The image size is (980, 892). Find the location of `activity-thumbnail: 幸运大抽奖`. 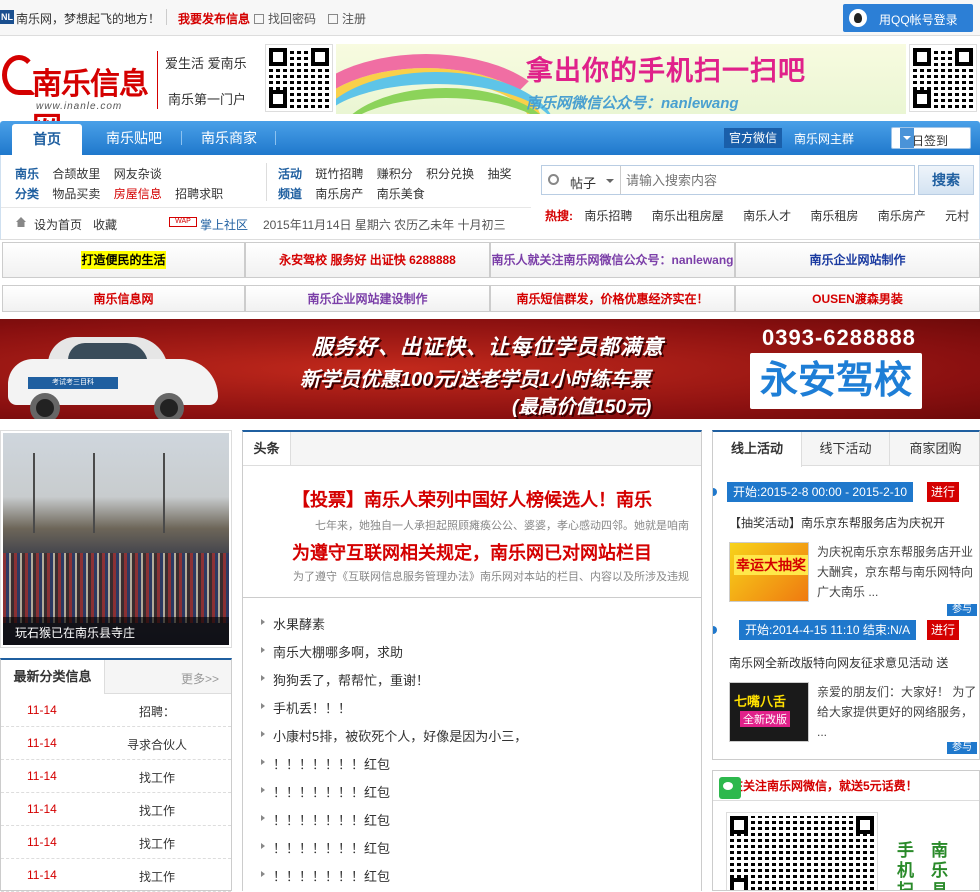

activity-thumbnail: 幸运大抽奖 is located at coordinates (769, 572).